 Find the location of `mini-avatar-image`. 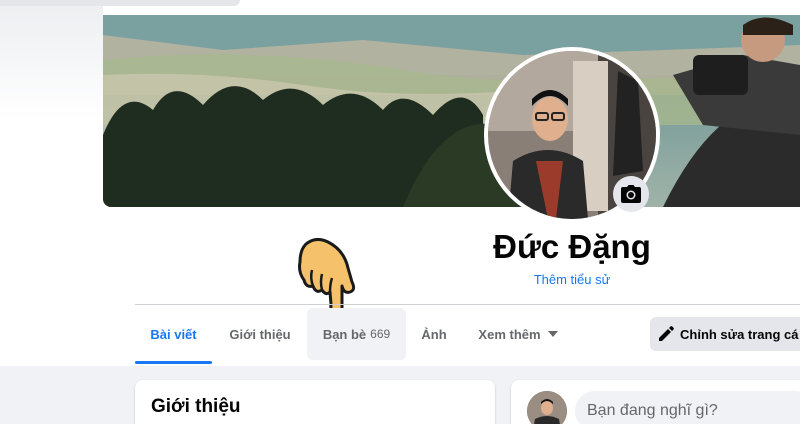

mini-avatar-image is located at coordinates (547, 407).